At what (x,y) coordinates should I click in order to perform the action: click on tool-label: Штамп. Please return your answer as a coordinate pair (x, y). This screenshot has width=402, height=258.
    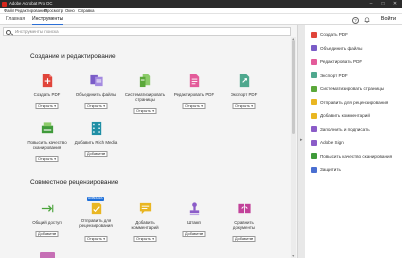
    Looking at the image, I should click on (194, 222).